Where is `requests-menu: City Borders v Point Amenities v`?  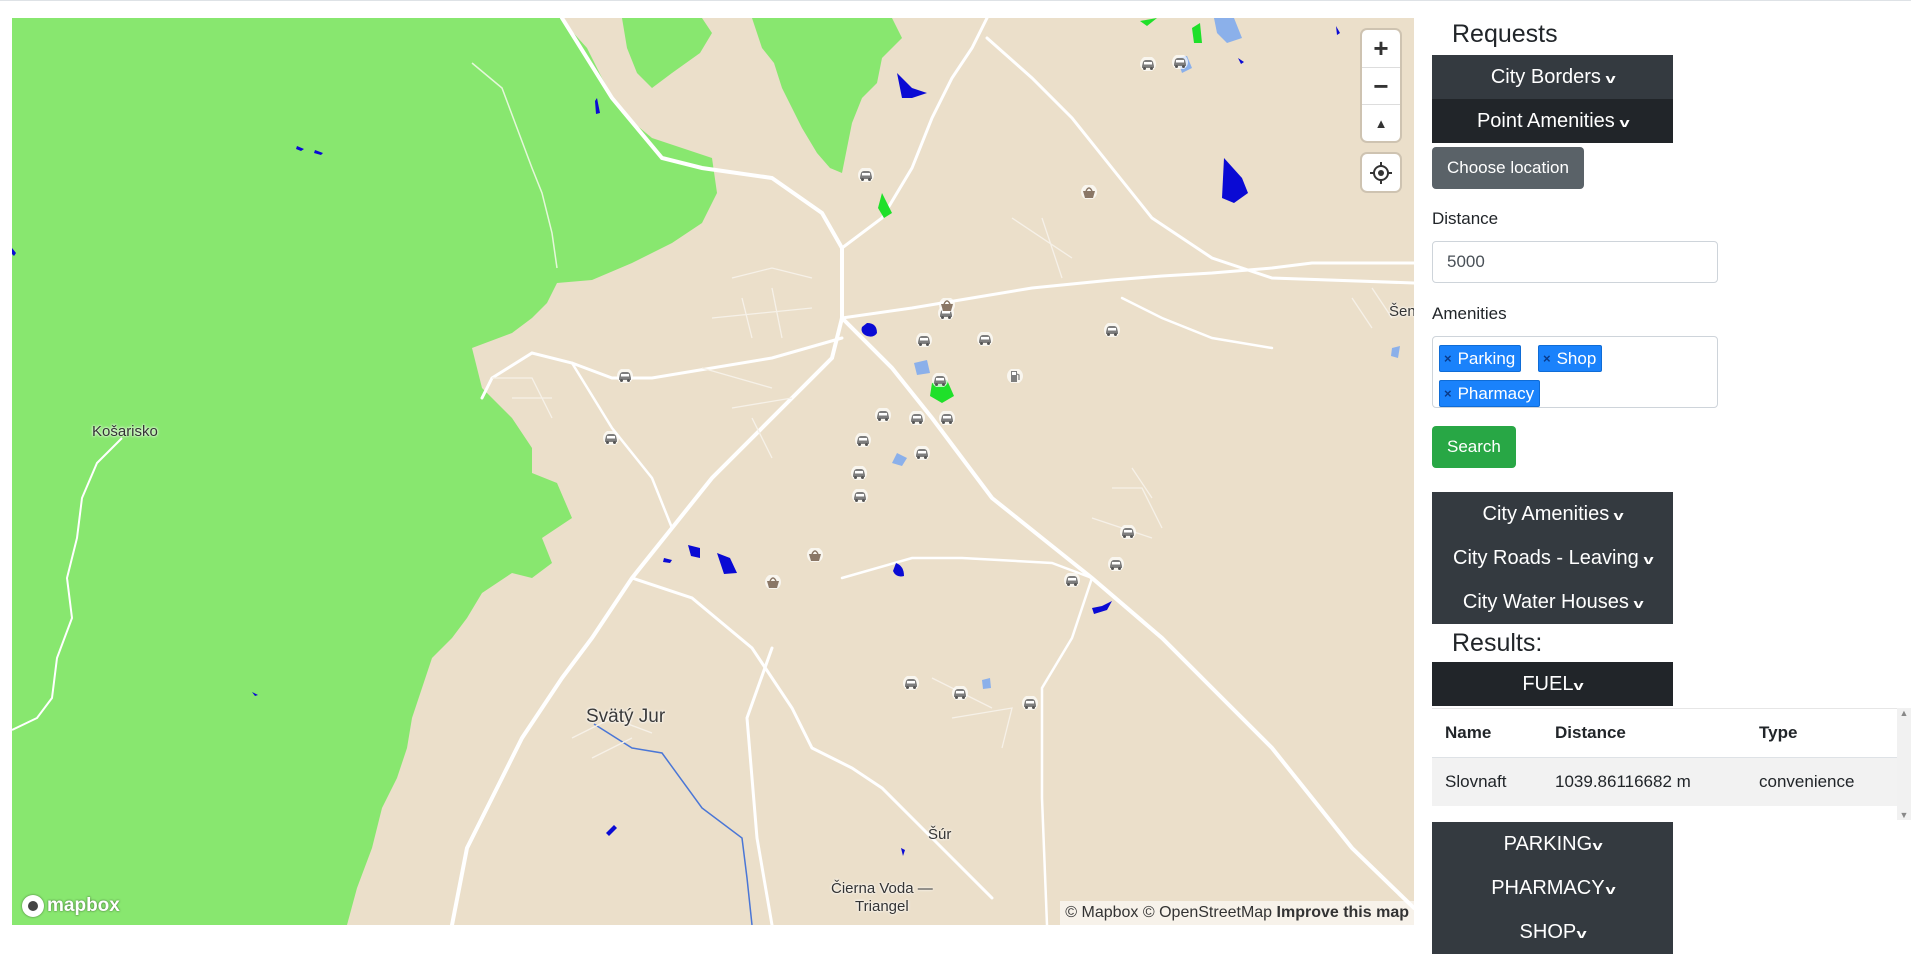 requests-menu: City Borders v Point Amenities v is located at coordinates (1671, 99).